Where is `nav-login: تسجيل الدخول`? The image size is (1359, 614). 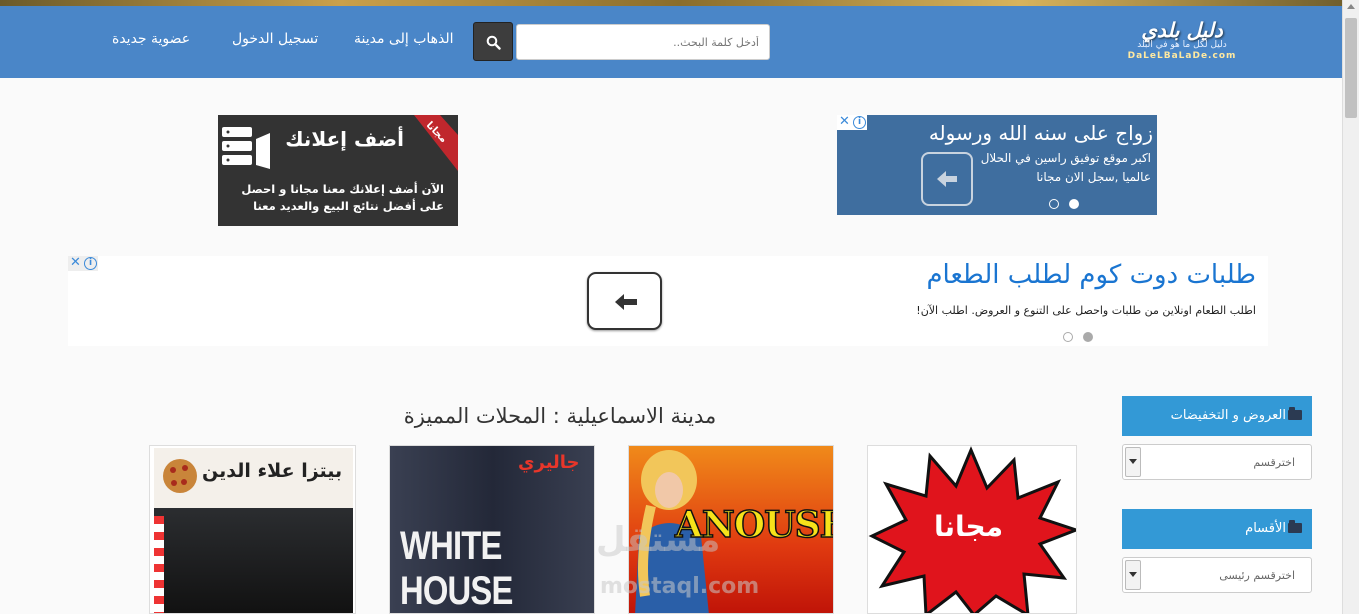
nav-login: تسجيل الدخول is located at coordinates (275, 39).